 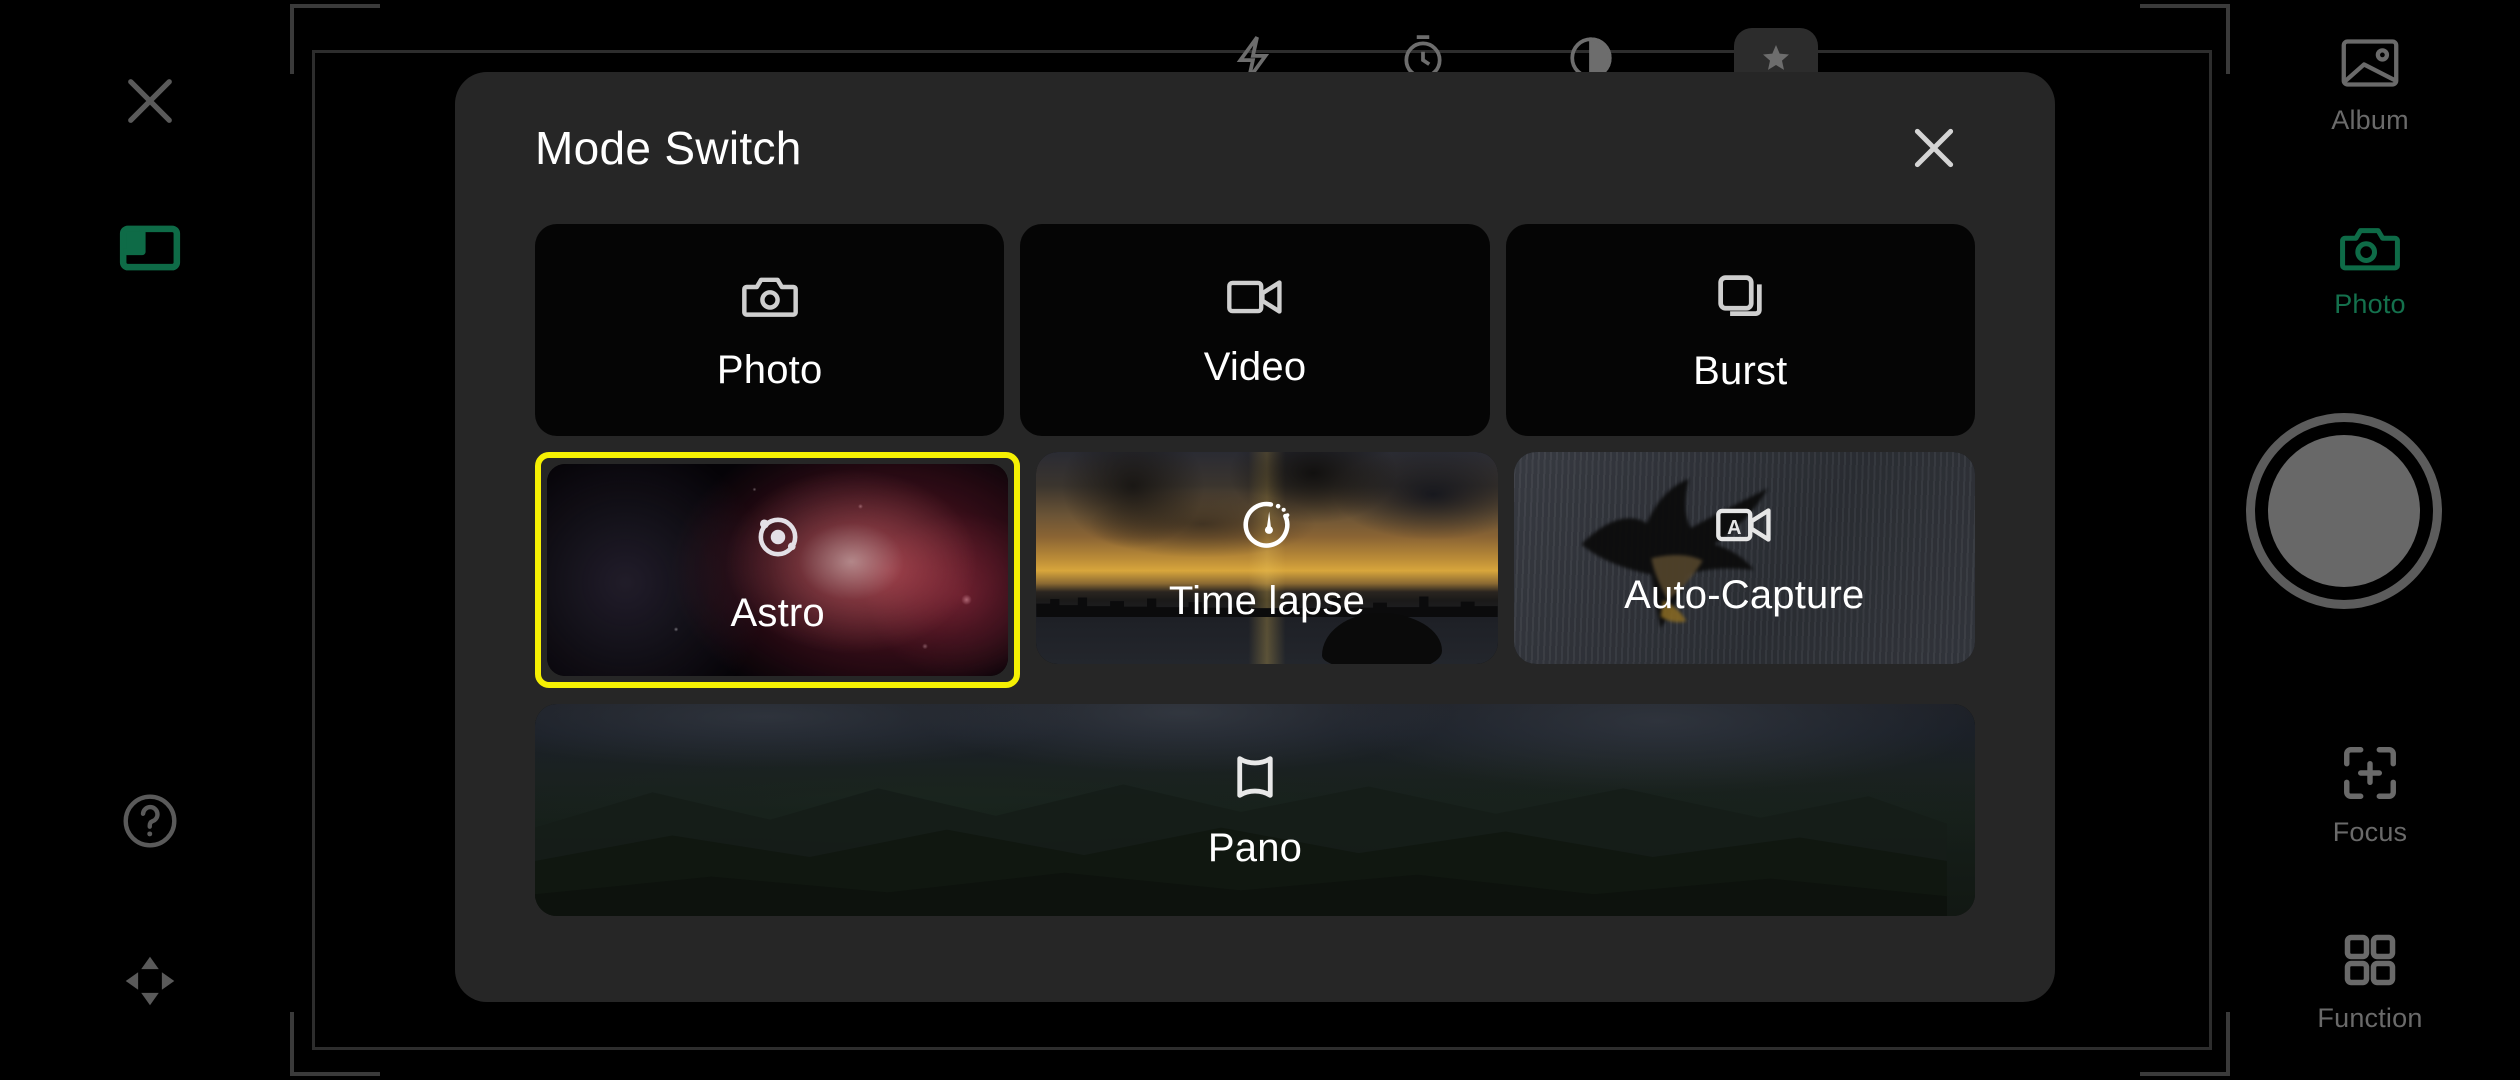 I want to click on mode-tile-burst: Burst, so click(x=1740, y=330).